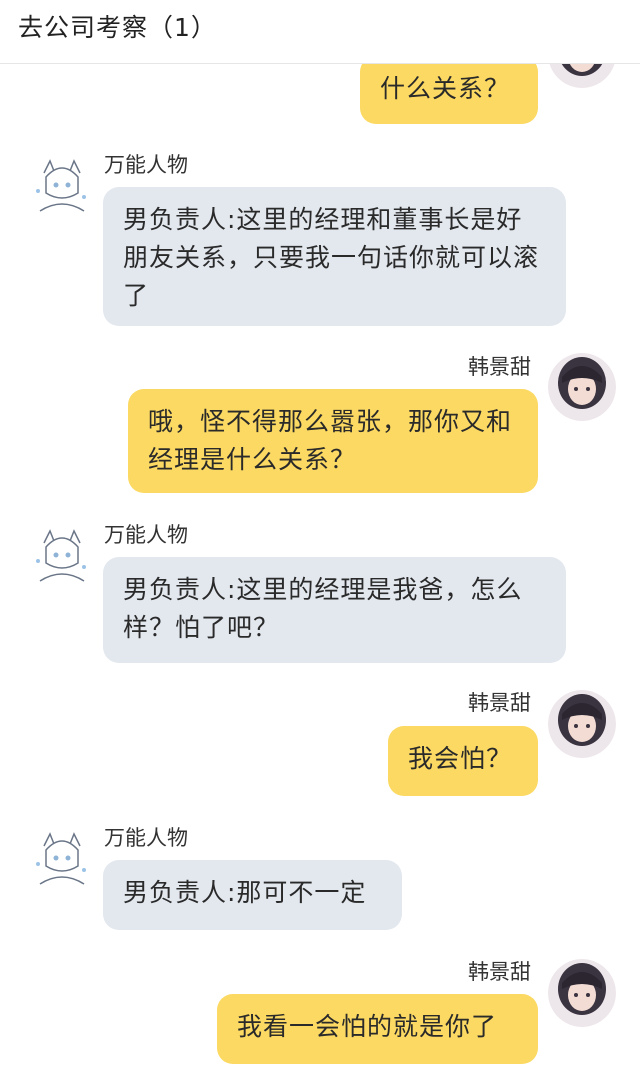  Describe the element at coordinates (117, 27) in the screenshot. I see `chat-title: 去公司考察（1）` at that location.